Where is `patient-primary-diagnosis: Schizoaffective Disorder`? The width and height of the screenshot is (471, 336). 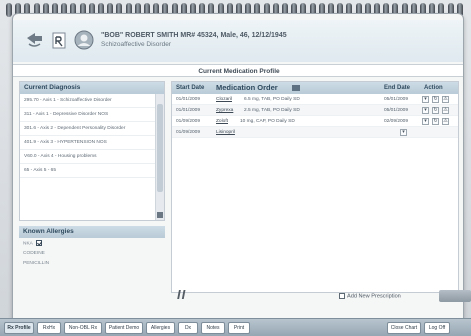 patient-primary-diagnosis: Schizoaffective Disorder is located at coordinates (136, 44).